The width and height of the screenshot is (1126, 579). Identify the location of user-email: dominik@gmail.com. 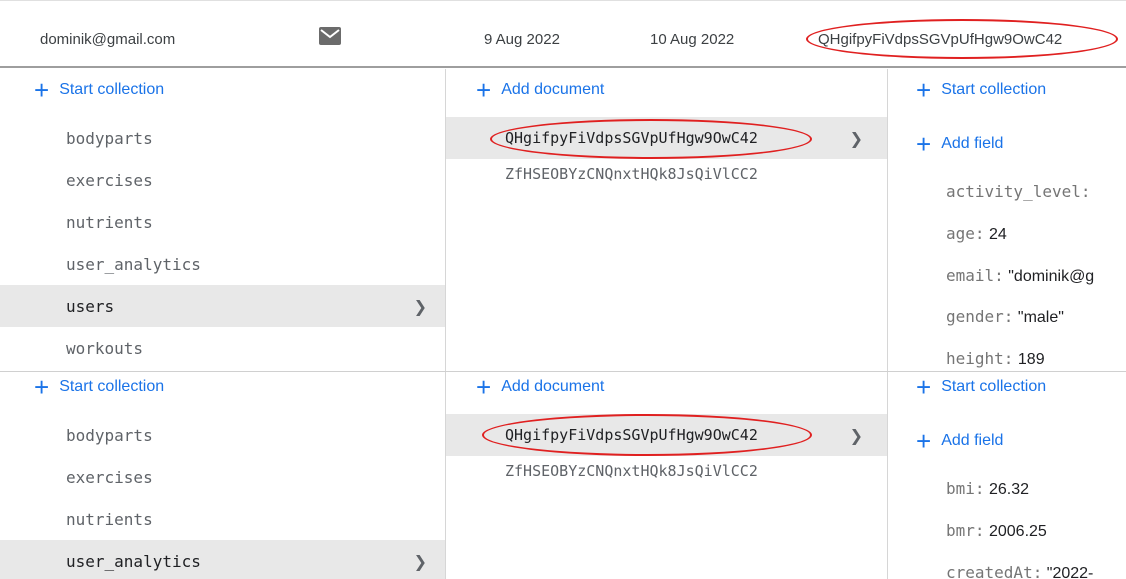
(108, 39).